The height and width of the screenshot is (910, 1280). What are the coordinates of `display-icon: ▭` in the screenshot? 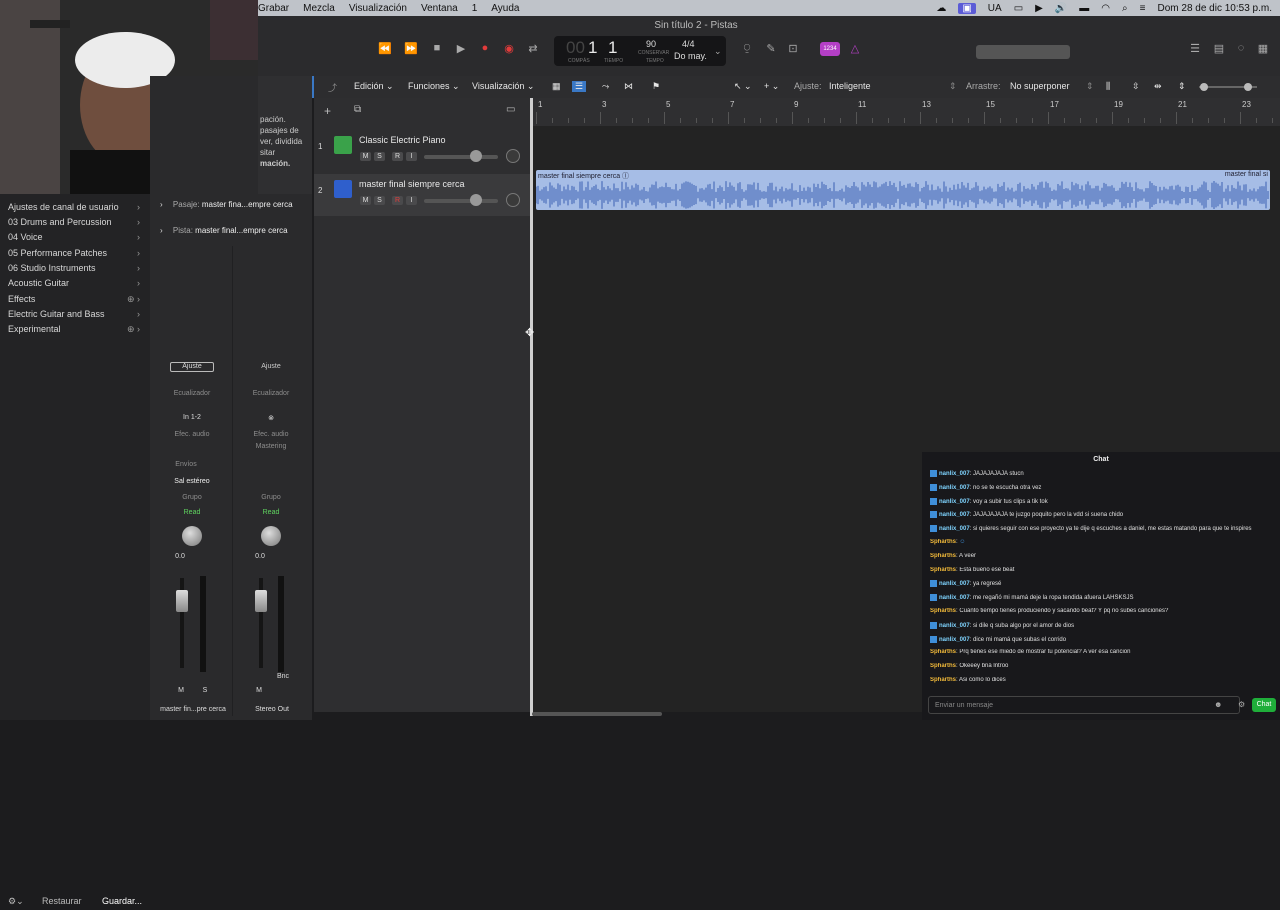 It's located at (1018, 8).